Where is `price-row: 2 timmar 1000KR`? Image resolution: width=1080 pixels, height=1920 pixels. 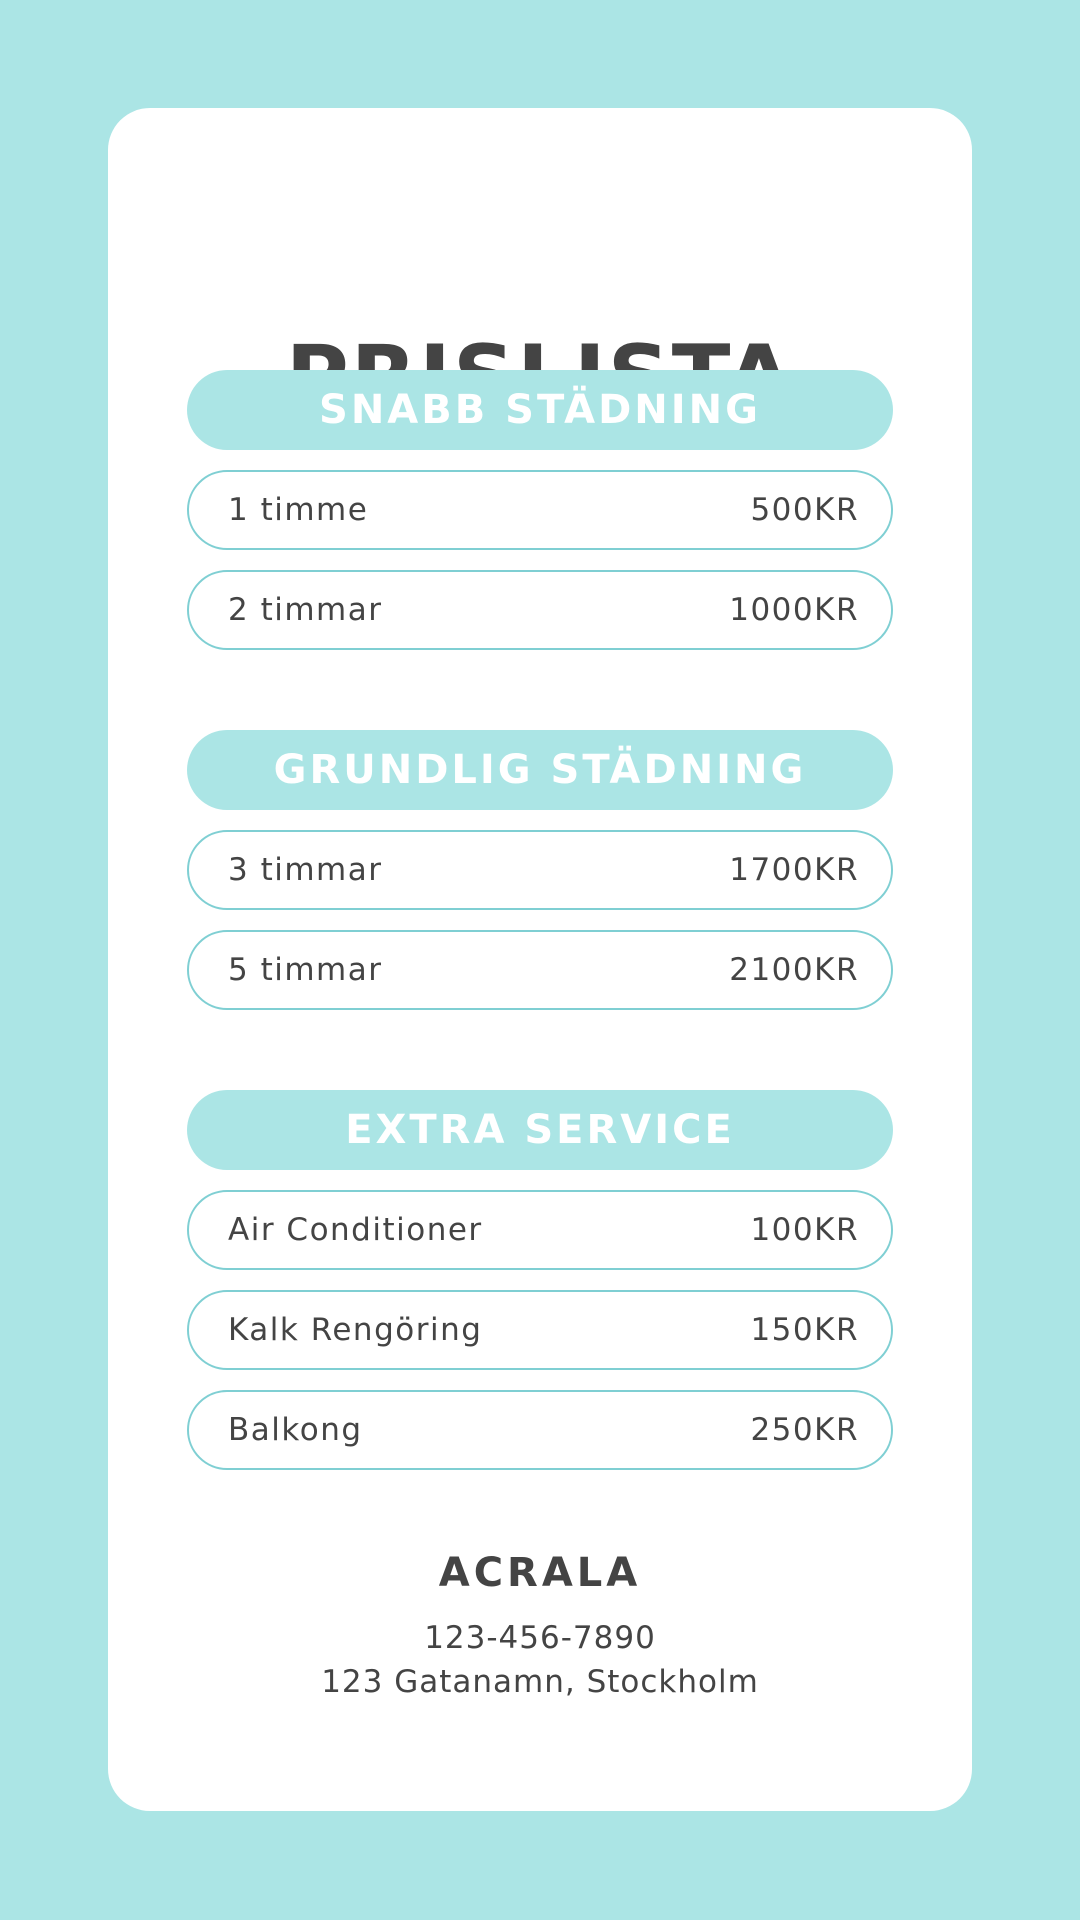
price-row: 2 timmar 1000KR is located at coordinates (540, 610).